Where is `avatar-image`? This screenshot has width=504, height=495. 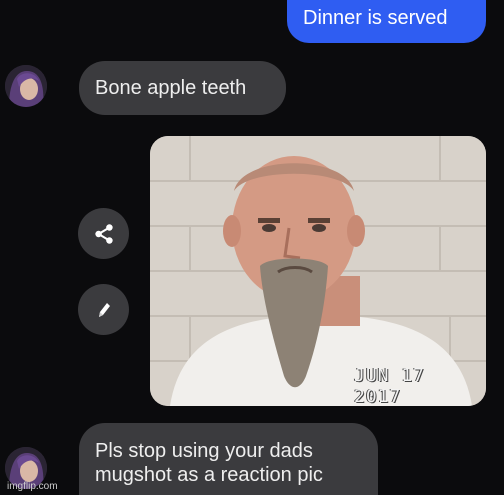
avatar-image is located at coordinates (26, 86).